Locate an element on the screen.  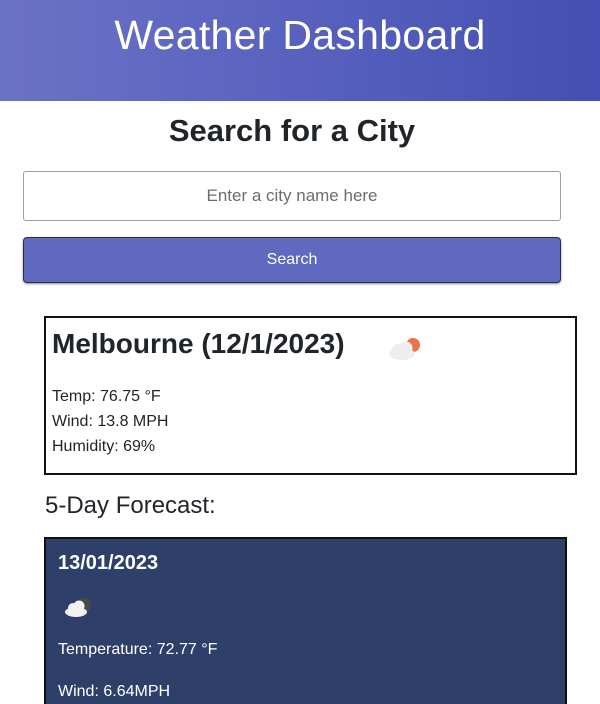
current-humidity: Humidity: 69% is located at coordinates (104, 446).